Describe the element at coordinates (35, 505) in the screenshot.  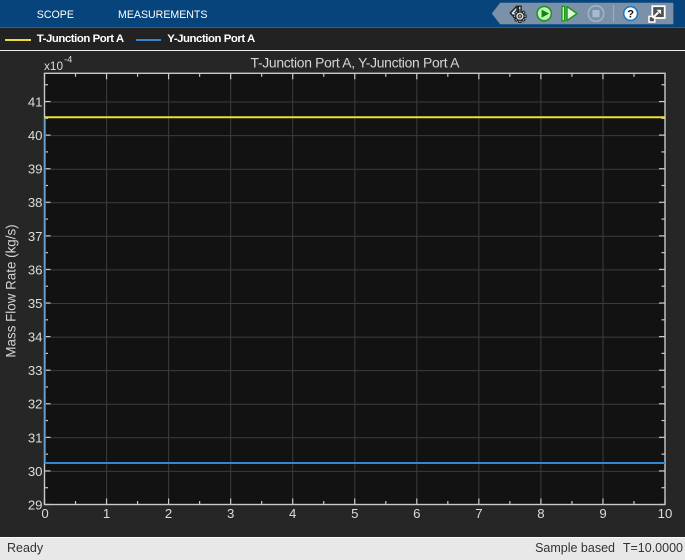
I see `svg-text: 29` at that location.